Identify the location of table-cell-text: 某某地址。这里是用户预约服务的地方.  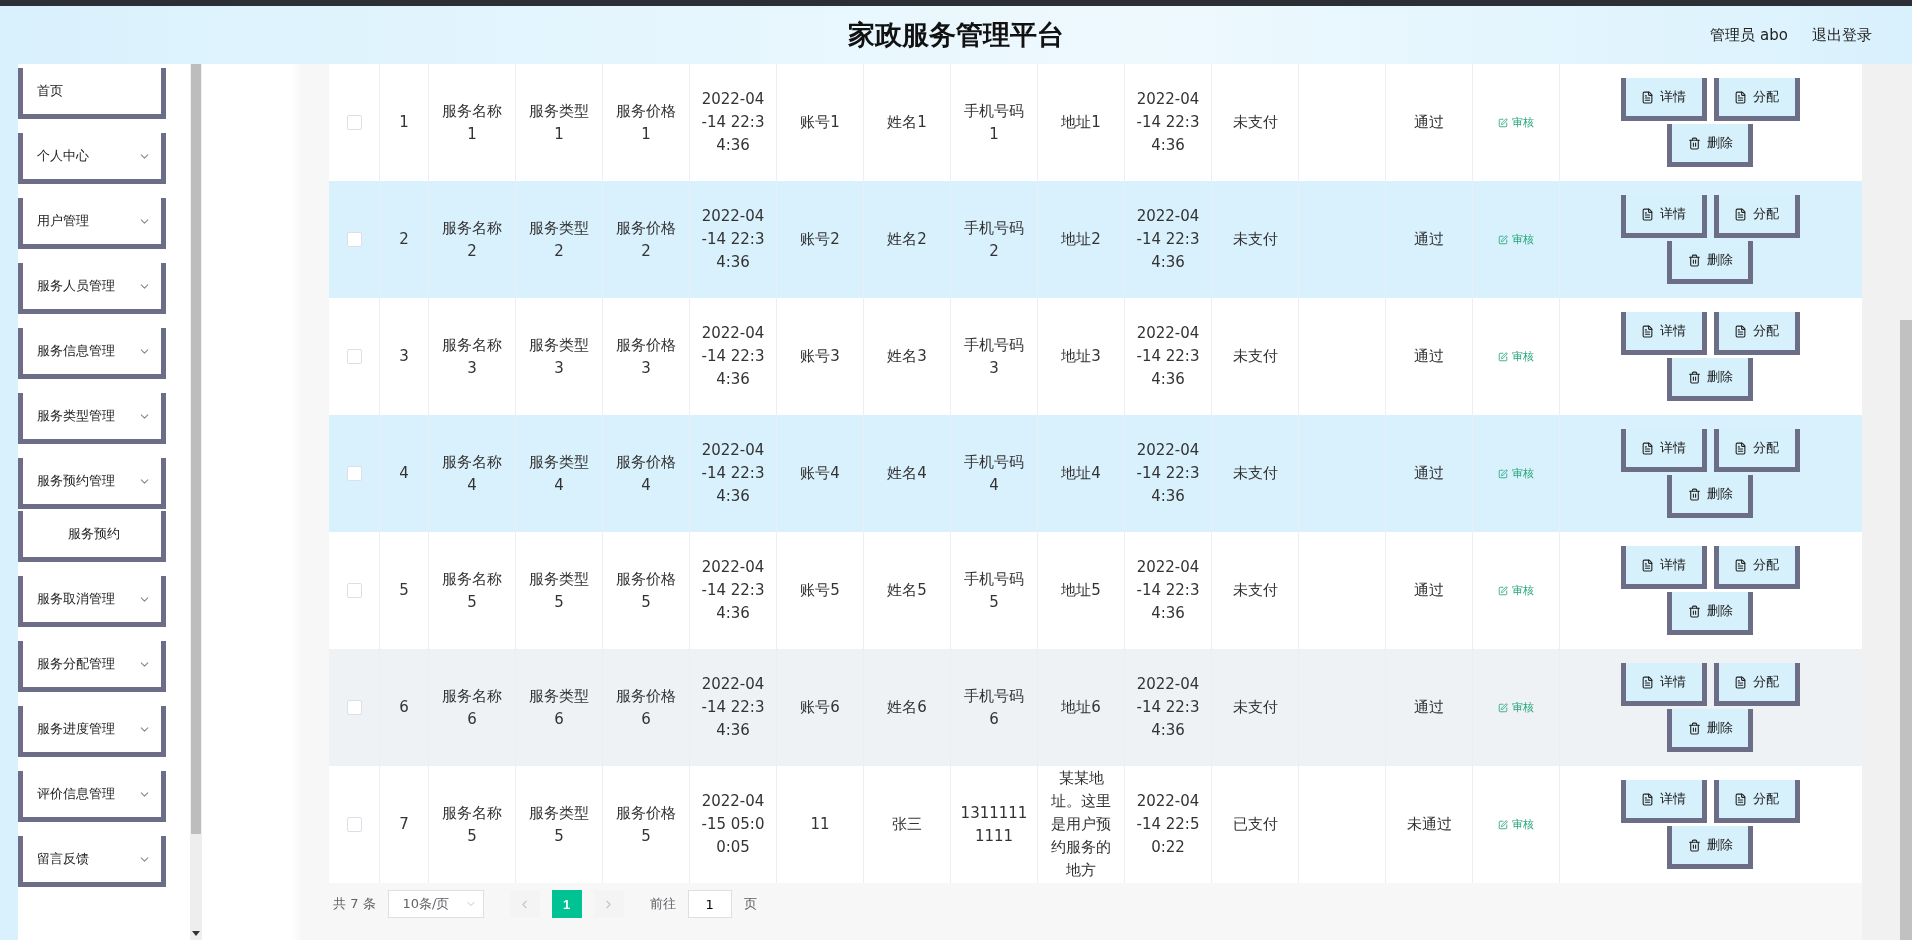
(1081, 824).